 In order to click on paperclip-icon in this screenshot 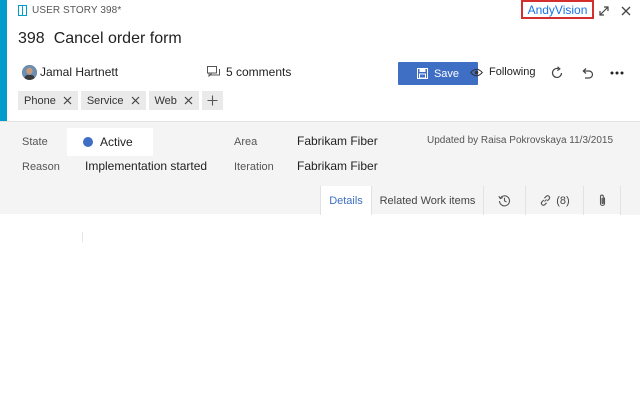, I will do `click(602, 200)`.